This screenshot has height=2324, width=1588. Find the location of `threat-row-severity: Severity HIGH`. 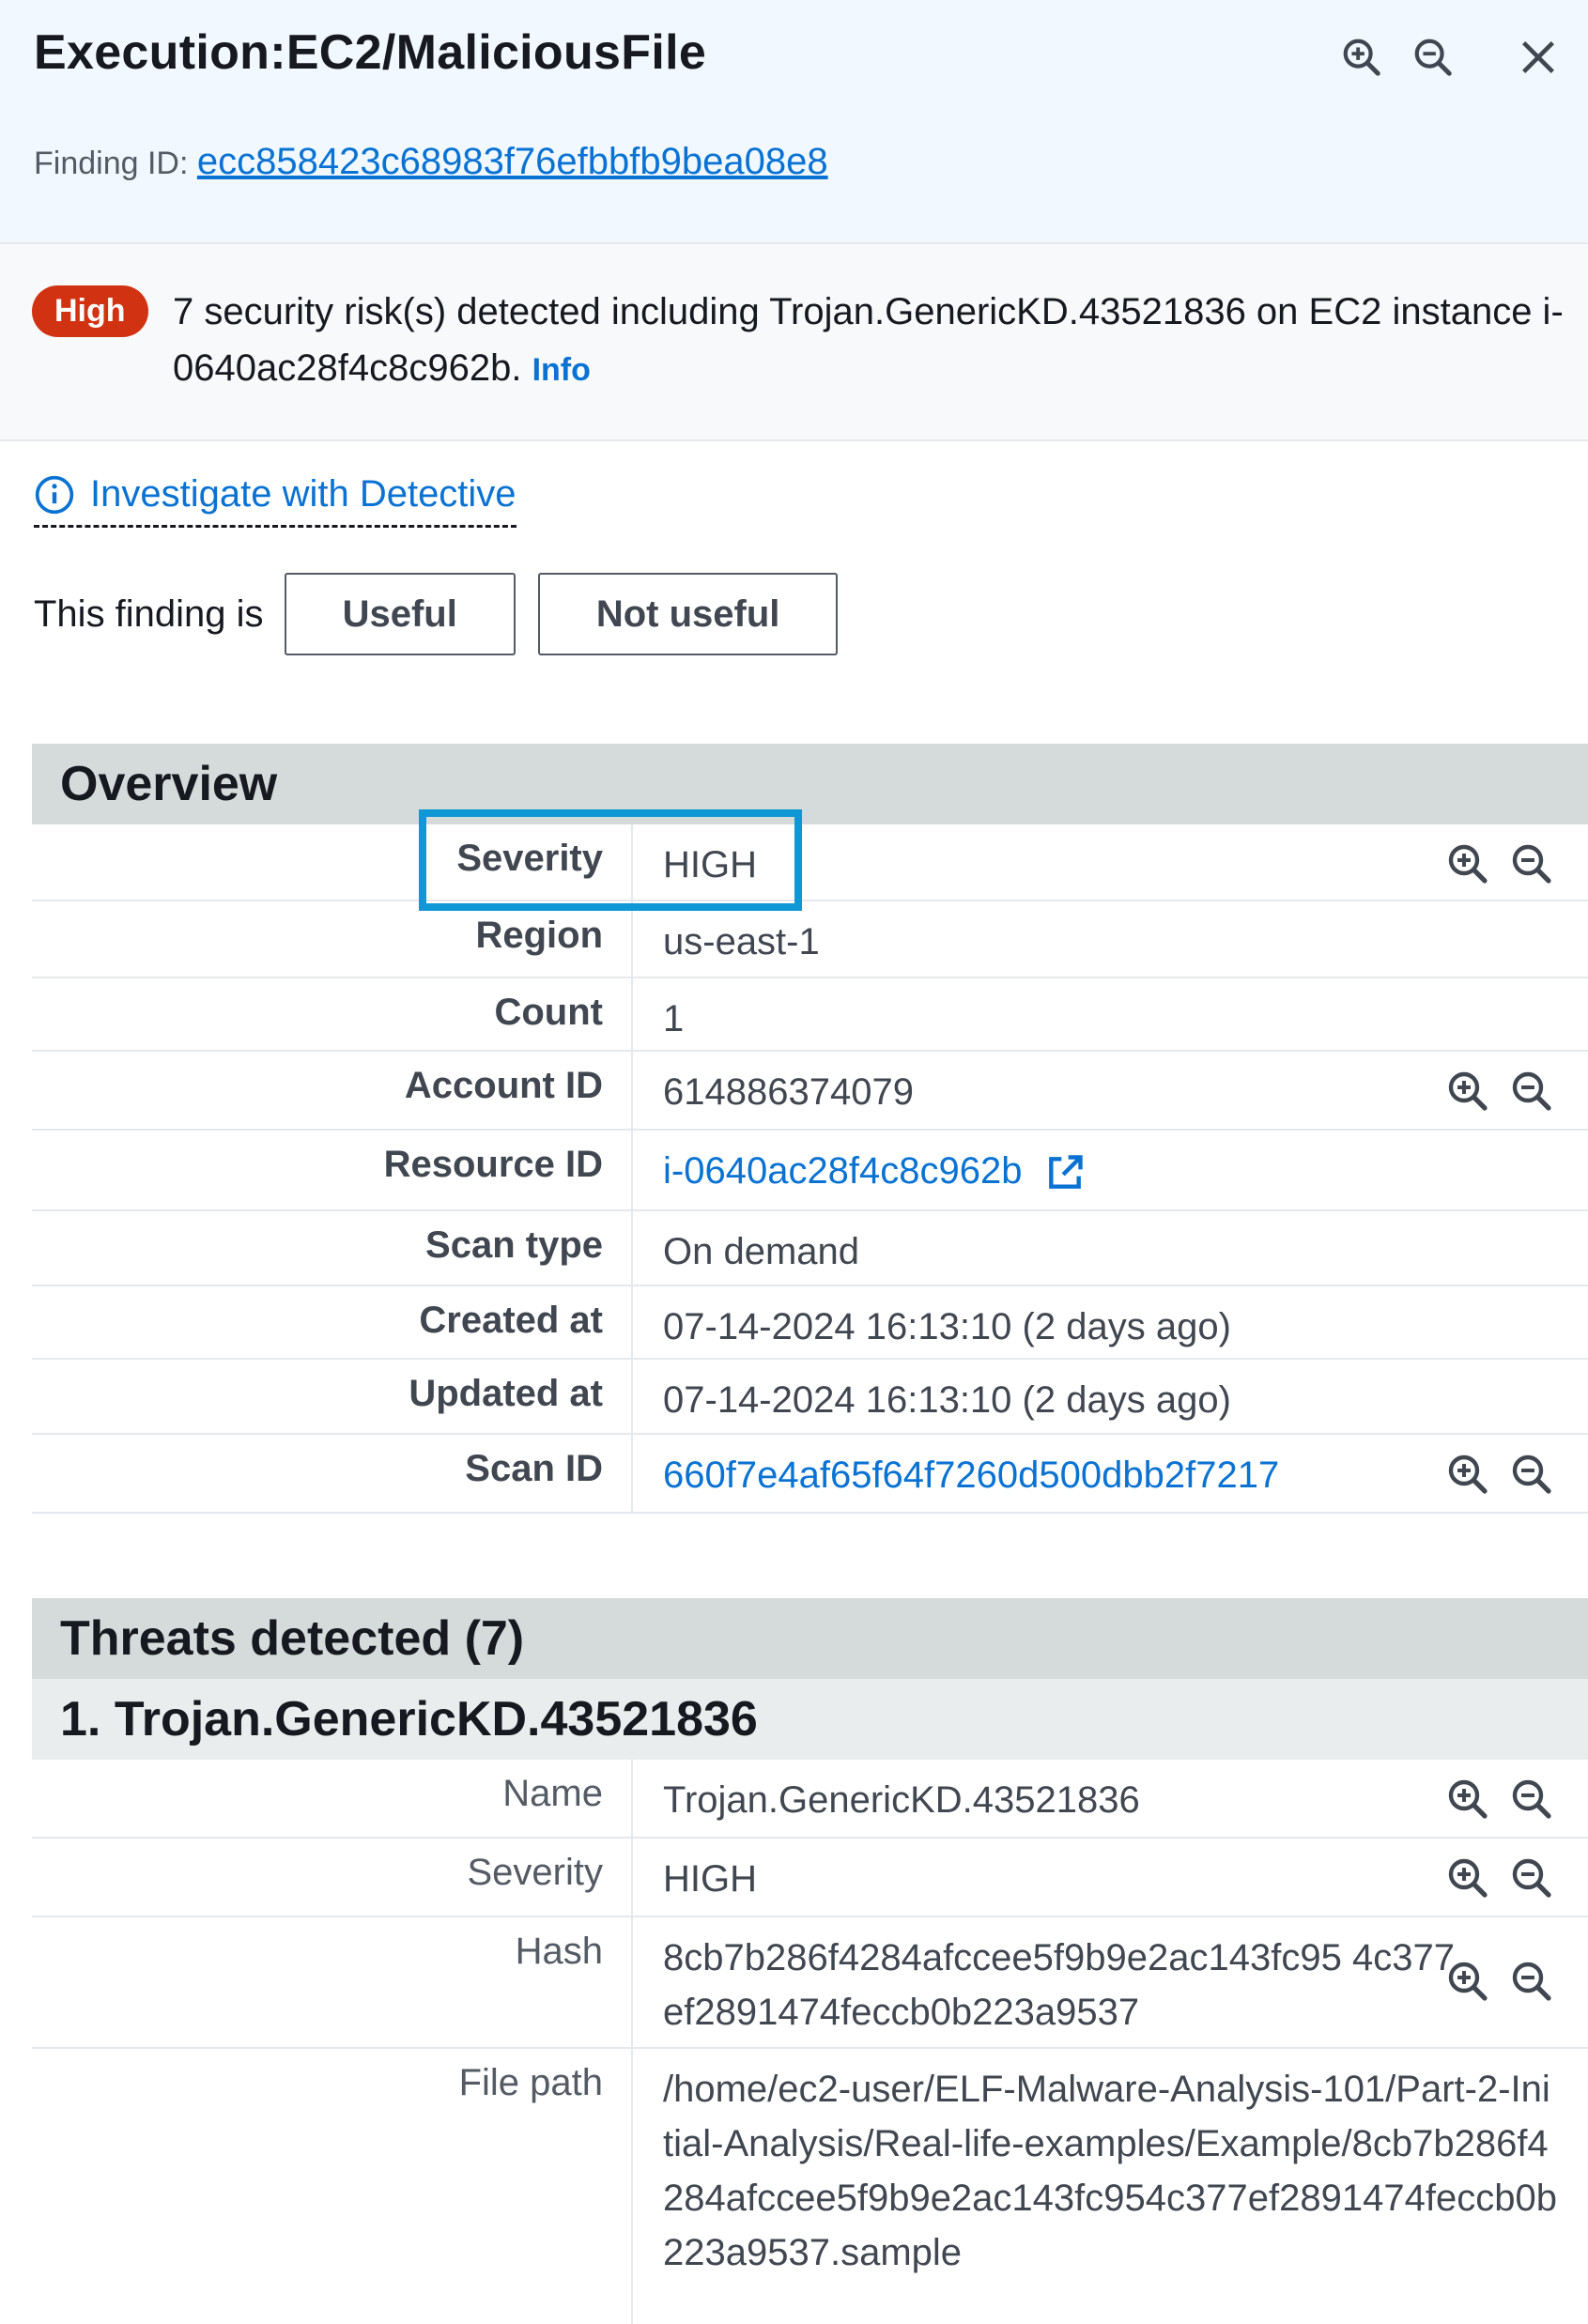

threat-row-severity: Severity HIGH is located at coordinates (810, 1878).